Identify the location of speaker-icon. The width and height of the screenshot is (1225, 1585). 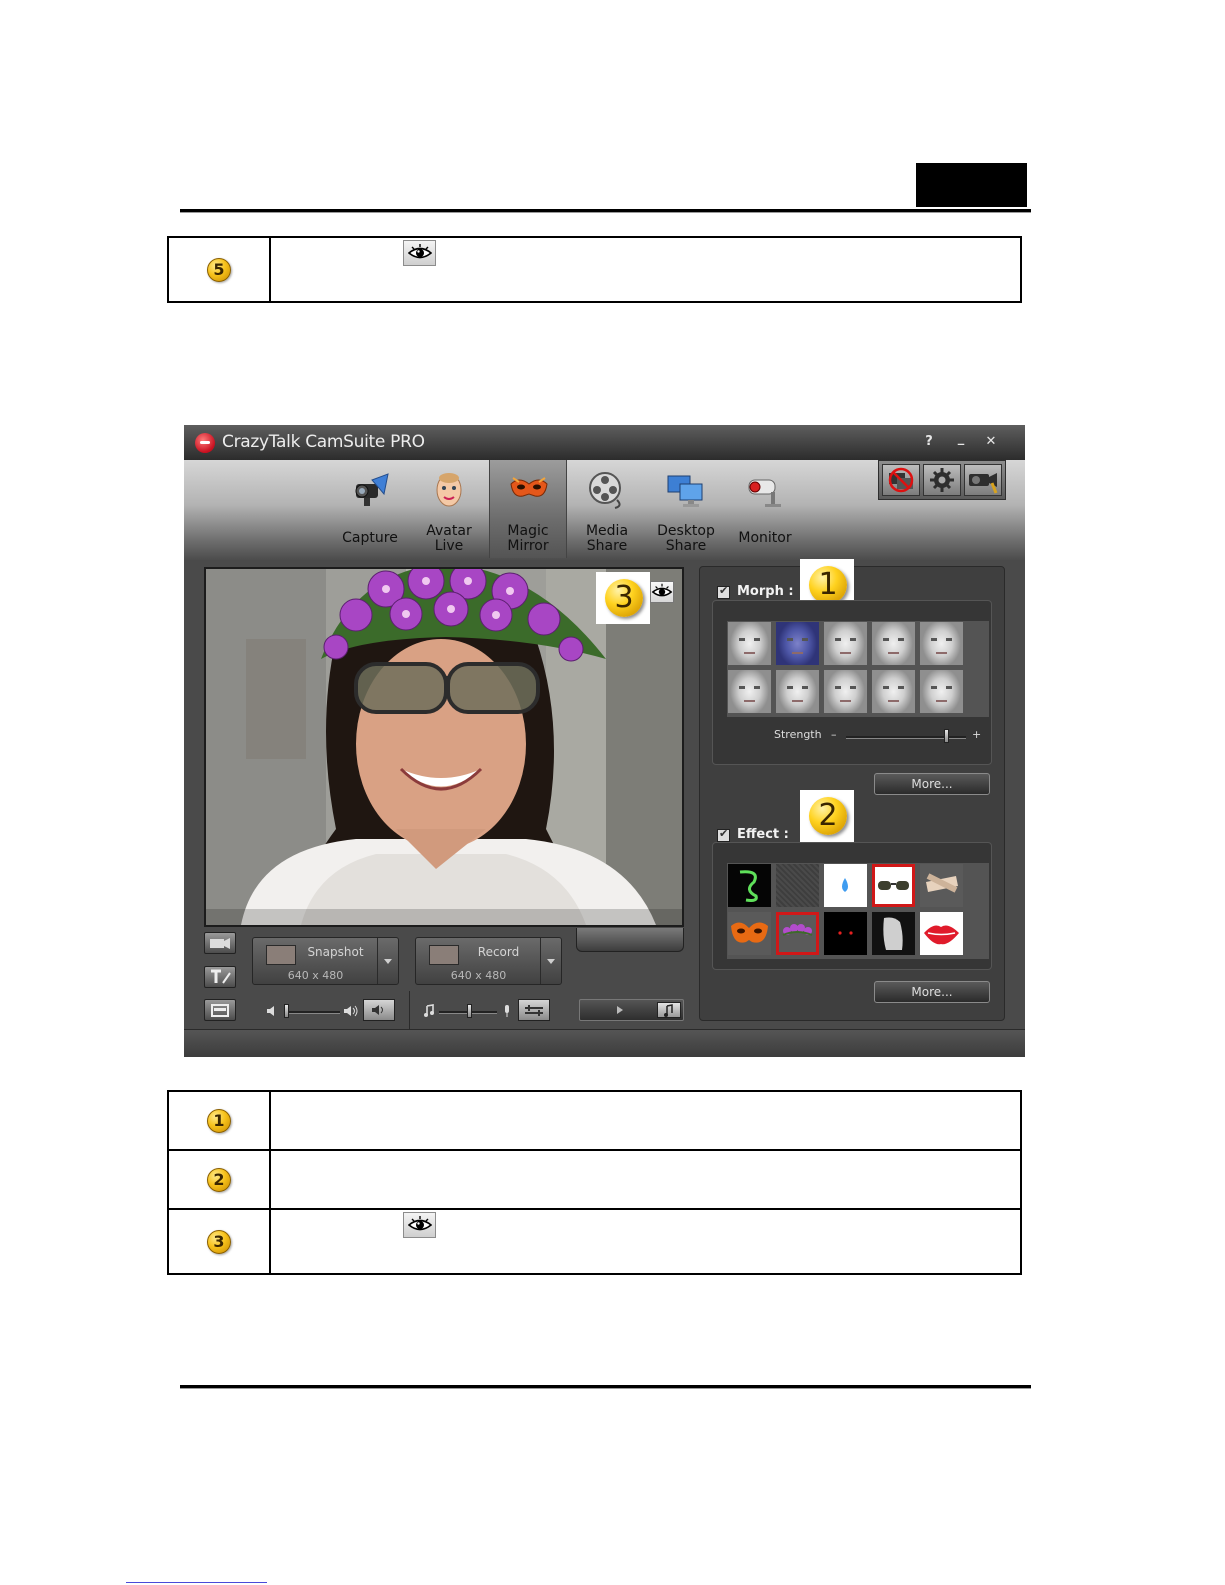
(377, 1010).